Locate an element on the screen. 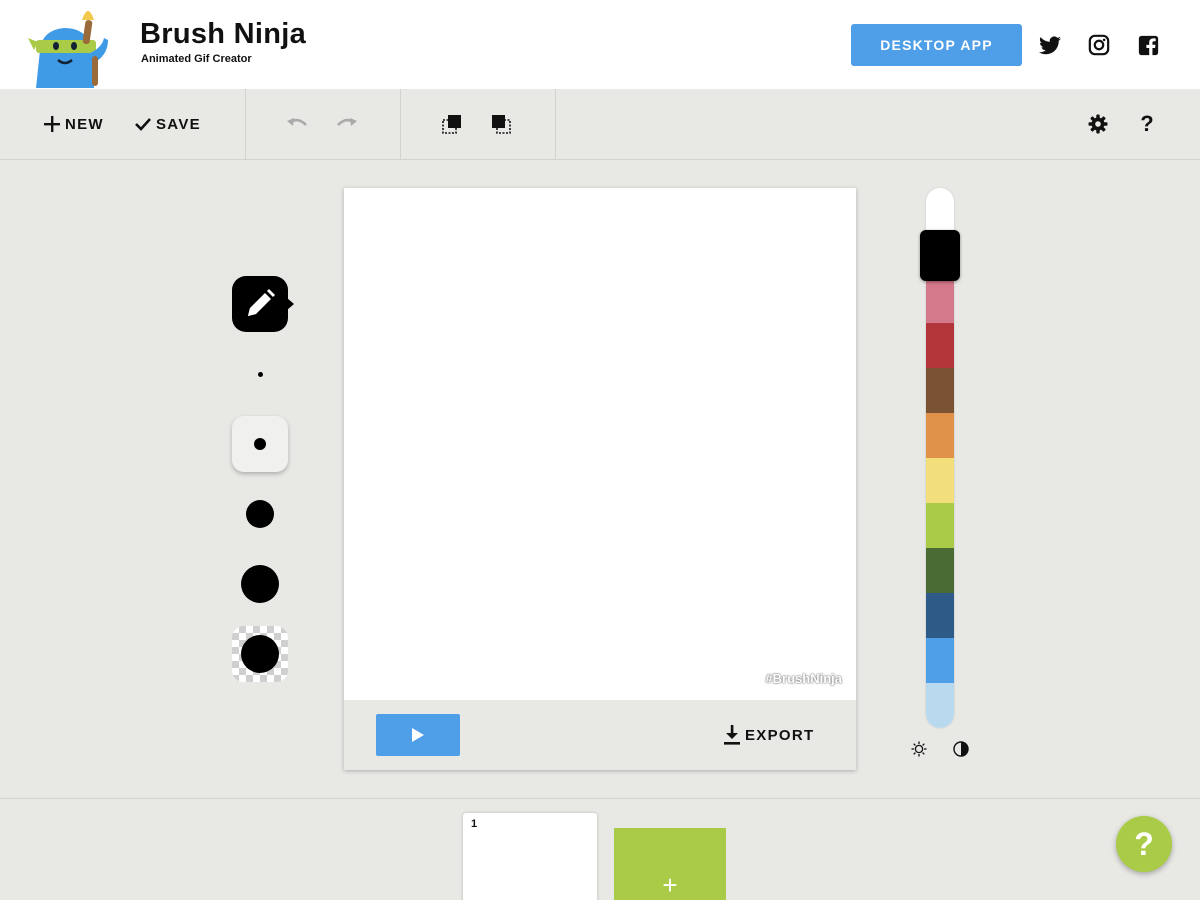 This screenshot has width=1200, height=900. gear-icon is located at coordinates (1098, 124).